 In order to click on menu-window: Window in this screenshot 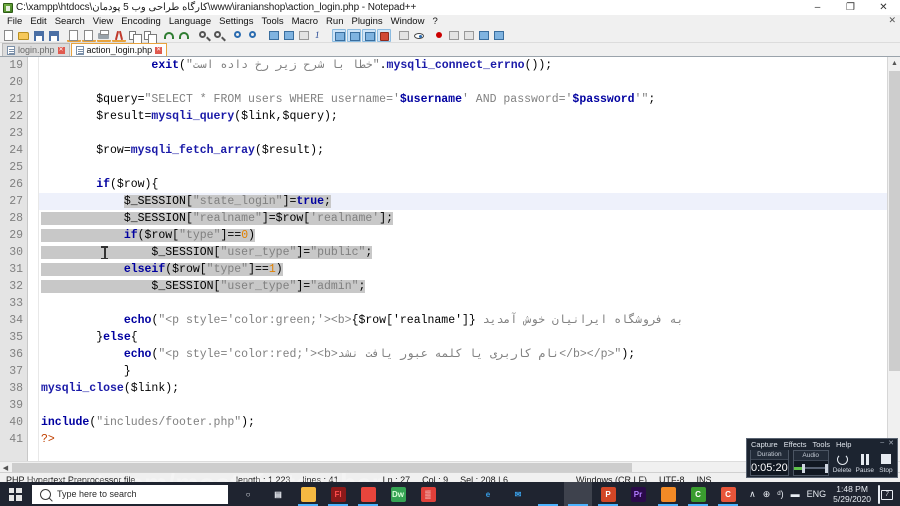, I will do `click(408, 21)`.